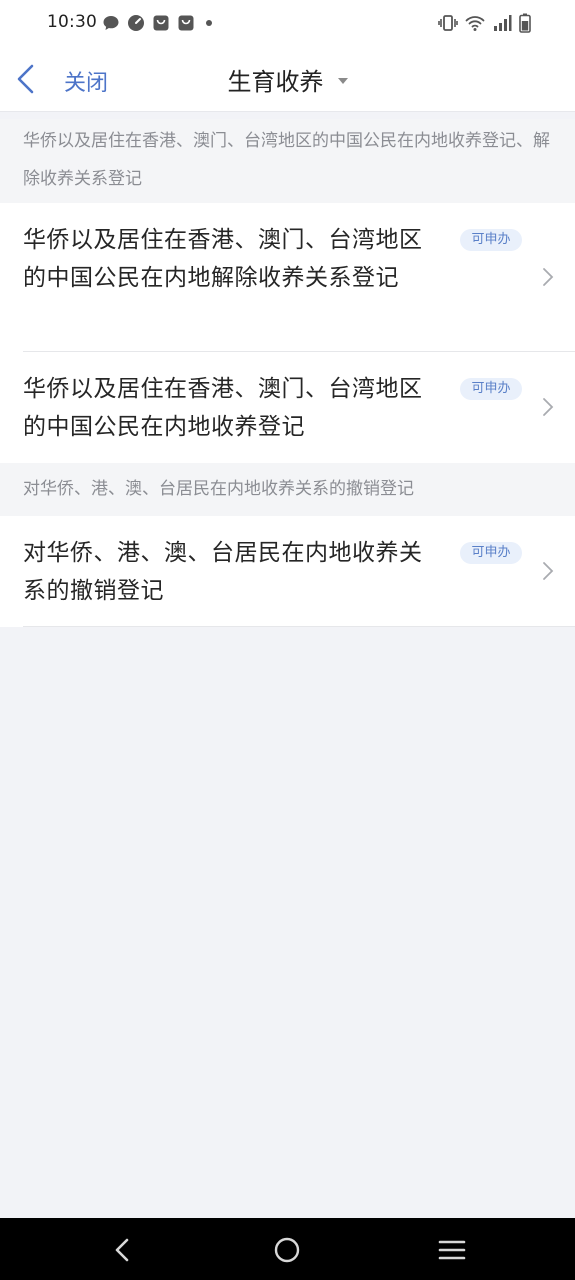 The height and width of the screenshot is (1280, 575). Describe the element at coordinates (72, 22) in the screenshot. I see `status-time: 10:30` at that location.